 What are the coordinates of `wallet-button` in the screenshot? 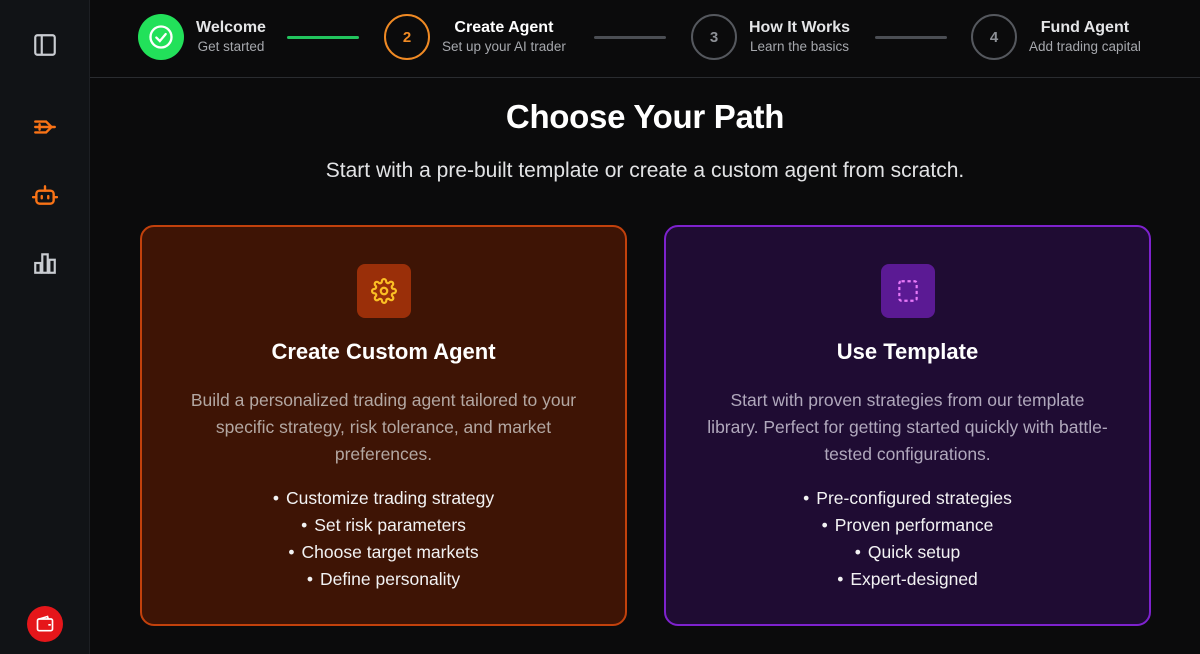 It's located at (45, 624).